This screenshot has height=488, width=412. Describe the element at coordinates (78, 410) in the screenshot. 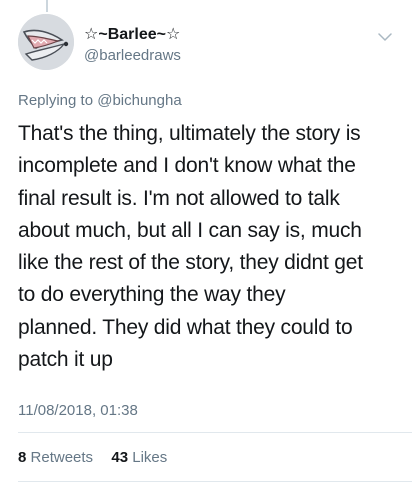

I see `tweet-timestamp: 11/08/2018, 01:38` at that location.